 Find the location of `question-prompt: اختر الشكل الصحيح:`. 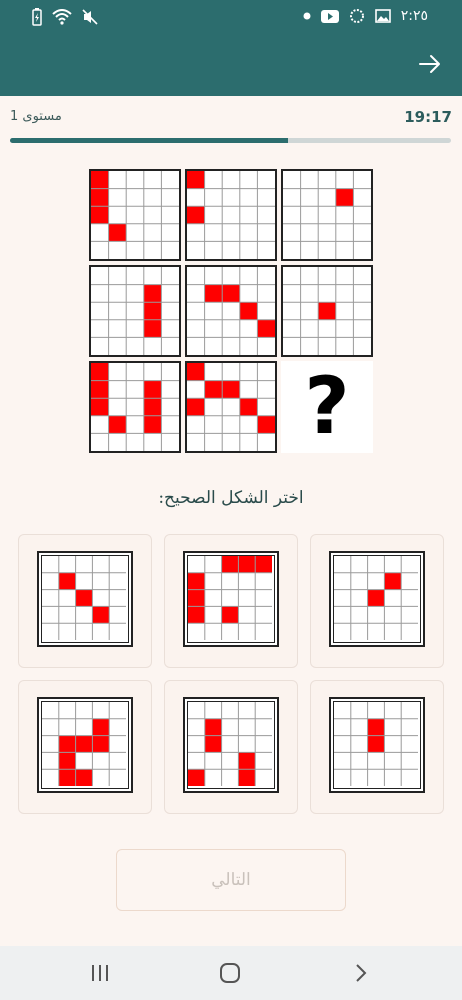

question-prompt: اختر الشكل الصحيح: is located at coordinates (231, 498).